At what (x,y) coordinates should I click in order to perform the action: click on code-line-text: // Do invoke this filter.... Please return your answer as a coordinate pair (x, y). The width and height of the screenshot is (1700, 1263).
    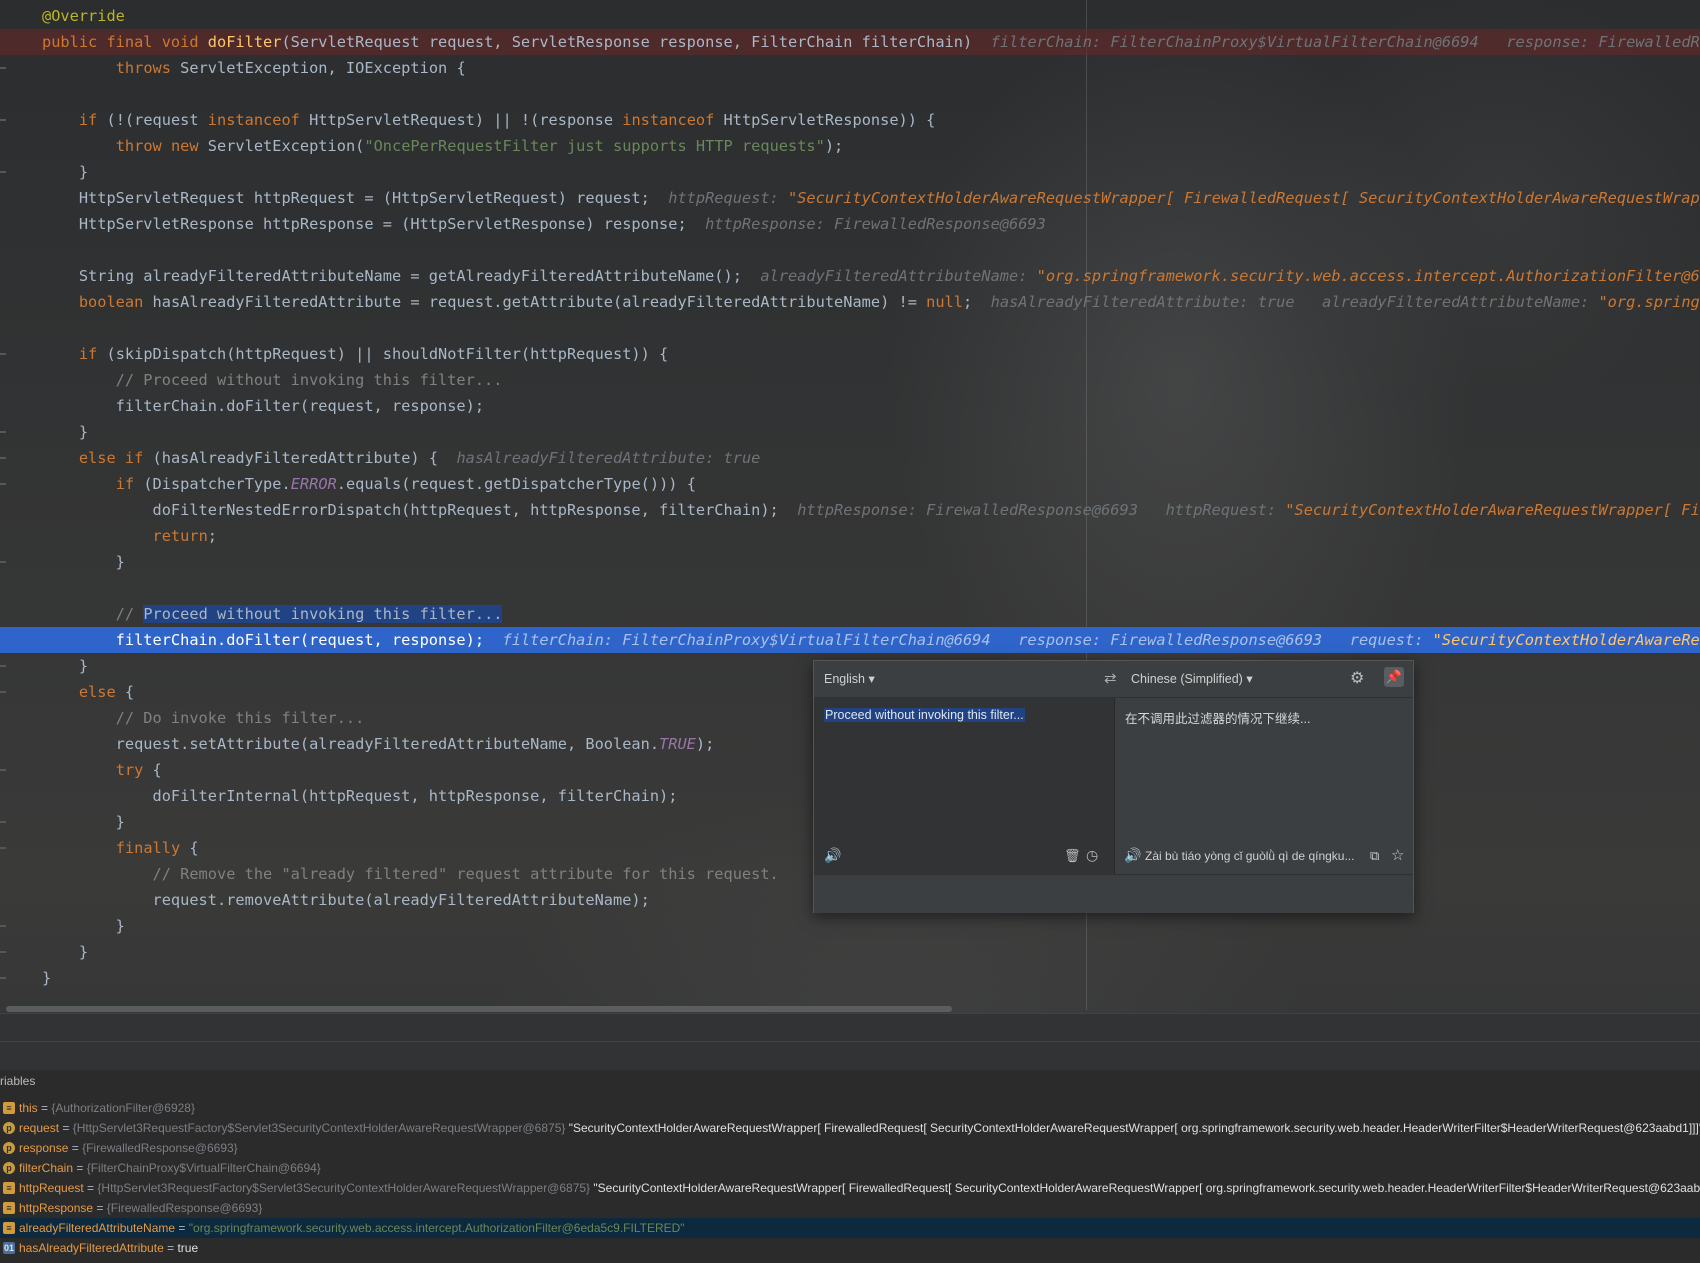
    Looking at the image, I should click on (203, 718).